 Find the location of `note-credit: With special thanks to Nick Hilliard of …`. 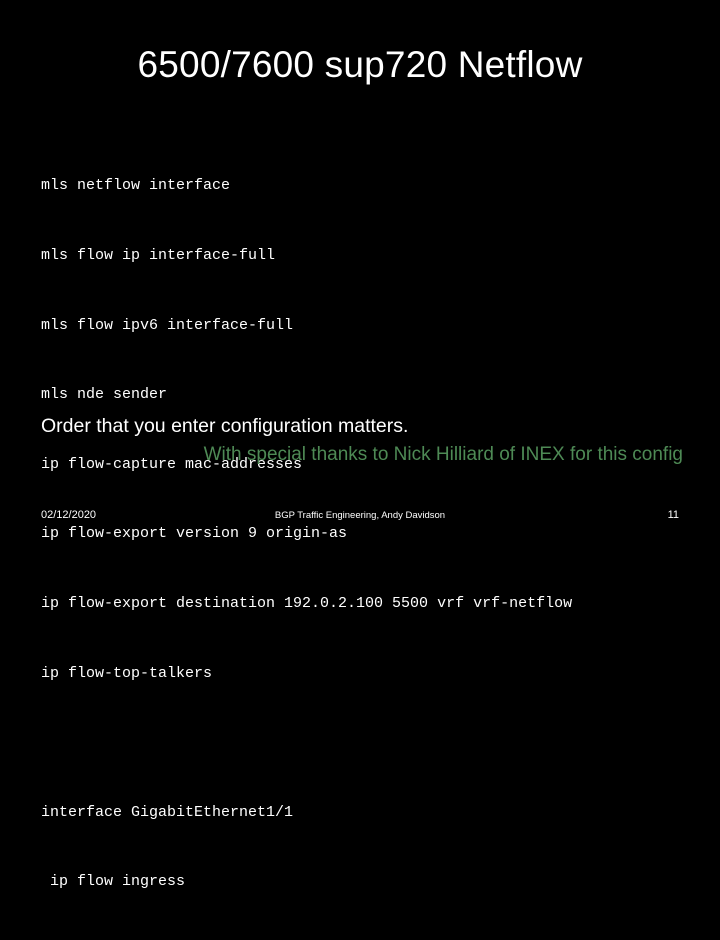

note-credit: With special thanks to Nick Hilliard of … is located at coordinates (443, 454).